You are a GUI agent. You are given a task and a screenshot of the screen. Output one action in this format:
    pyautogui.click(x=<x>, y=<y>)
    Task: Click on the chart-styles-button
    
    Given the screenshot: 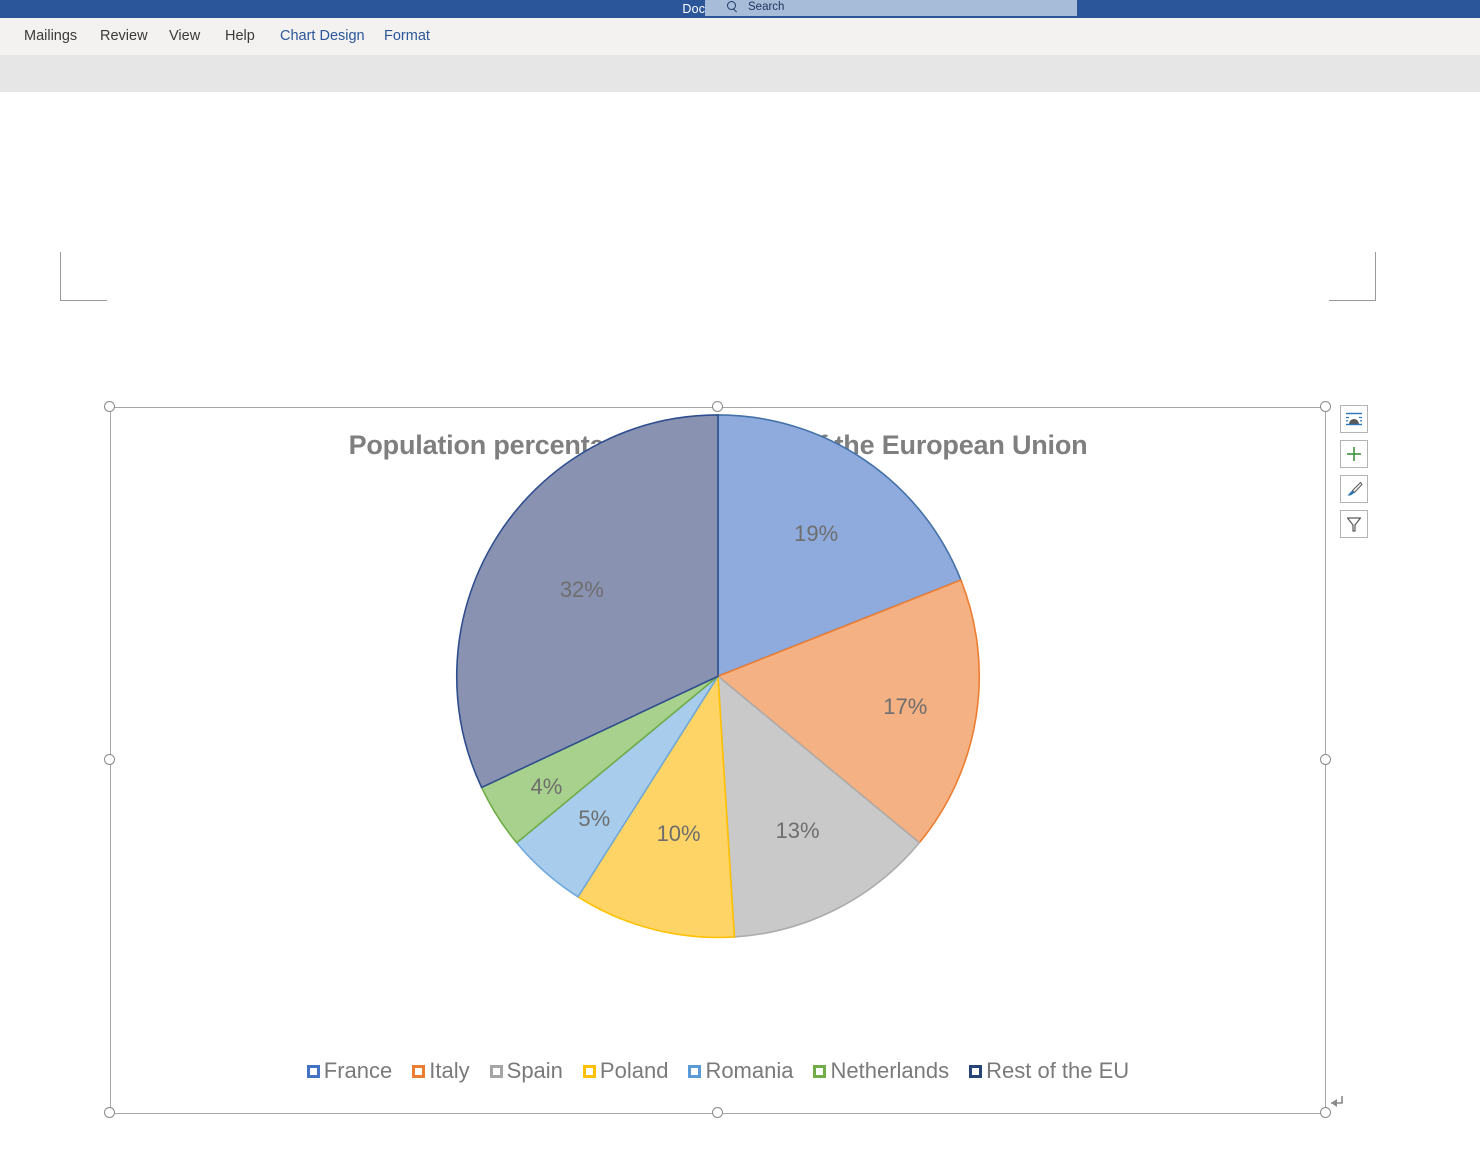 What is the action you would take?
    pyautogui.click(x=1354, y=489)
    